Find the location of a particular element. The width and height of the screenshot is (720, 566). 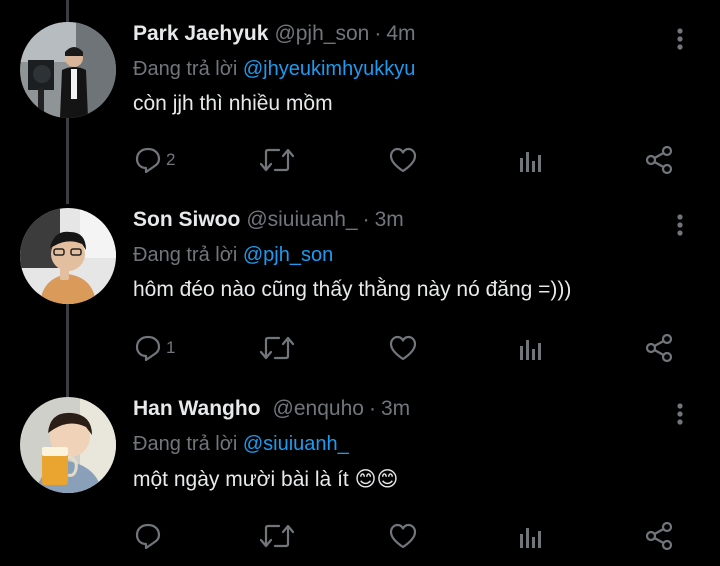

tweet-header: Han Wangho @enquho · 3m is located at coordinates (271, 412).